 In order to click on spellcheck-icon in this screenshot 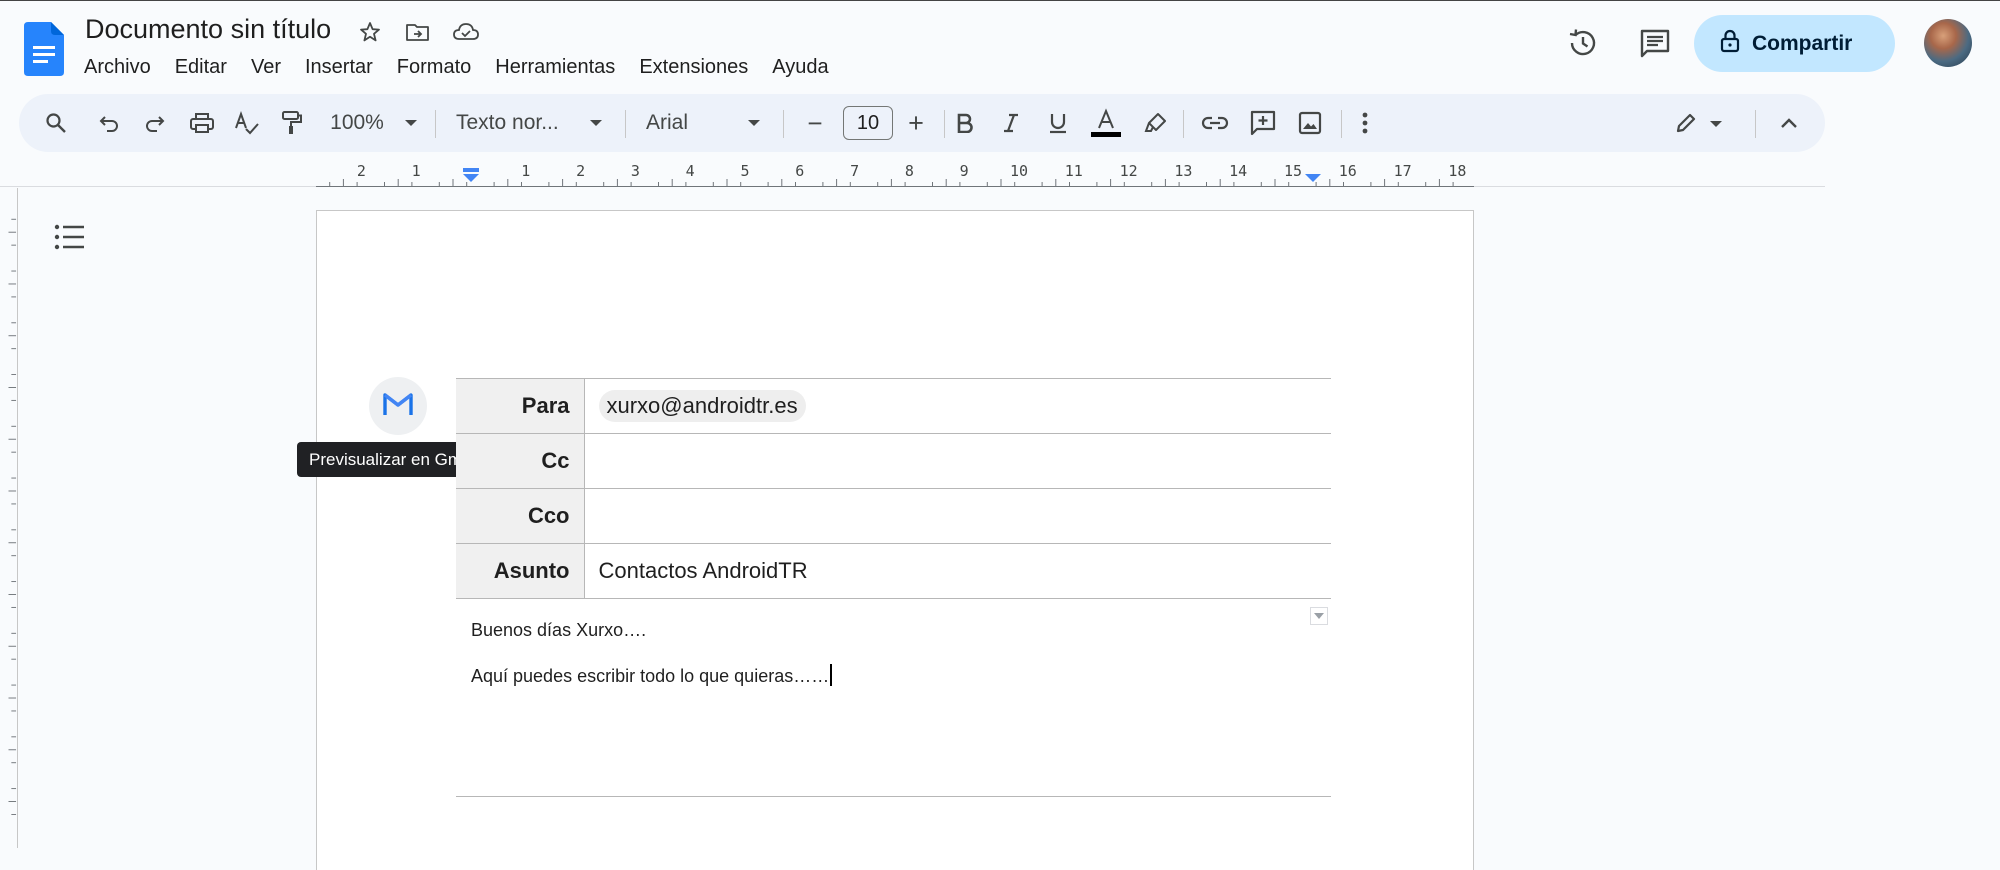, I will do `click(247, 123)`.